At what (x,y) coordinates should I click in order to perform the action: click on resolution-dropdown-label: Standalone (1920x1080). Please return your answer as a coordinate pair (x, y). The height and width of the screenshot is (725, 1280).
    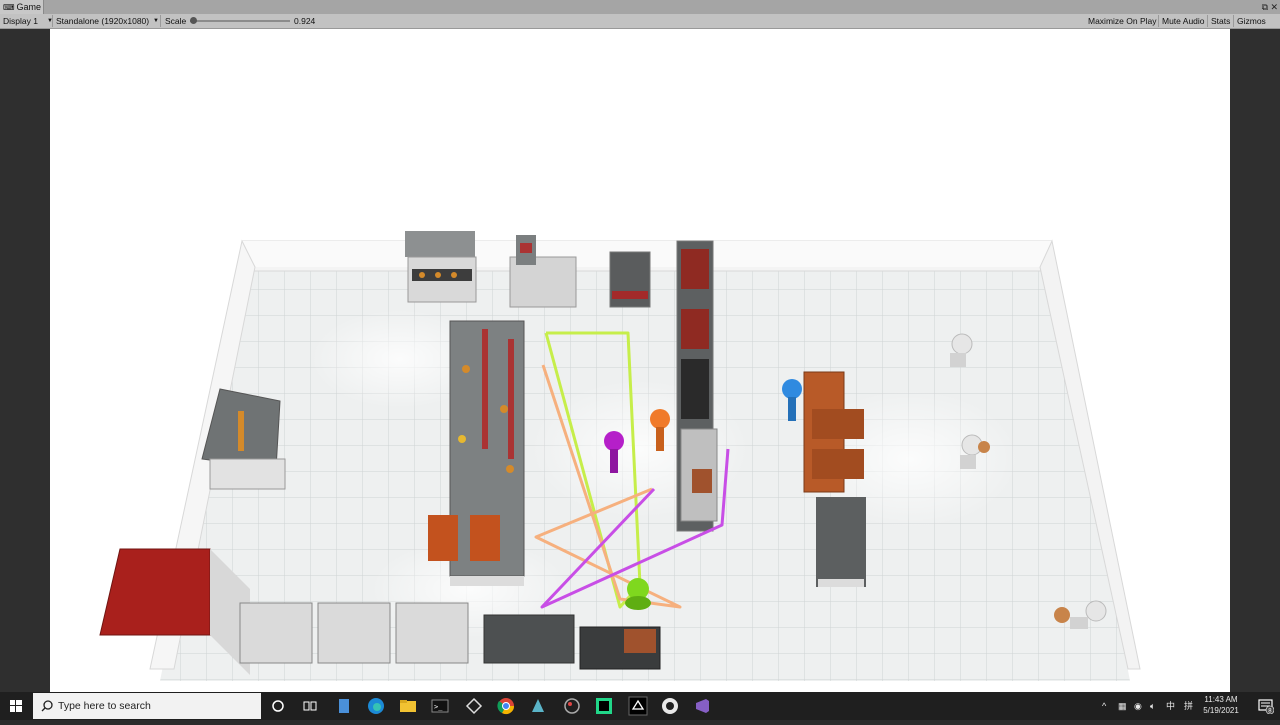
    Looking at the image, I should click on (103, 21).